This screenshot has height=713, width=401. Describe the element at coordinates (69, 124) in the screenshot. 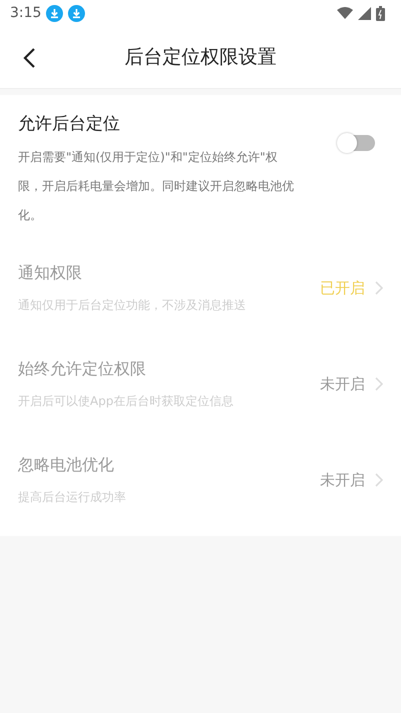

I see `setting-title: 允许后台定位` at that location.